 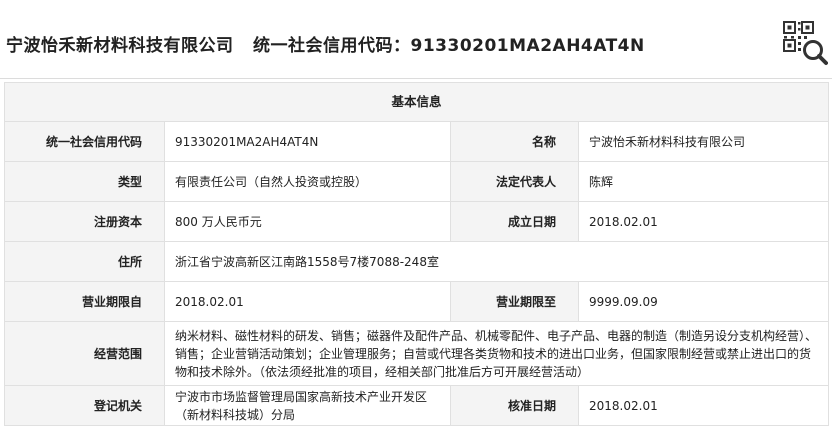 I want to click on label-approval-date: 核准日期, so click(x=514, y=405).